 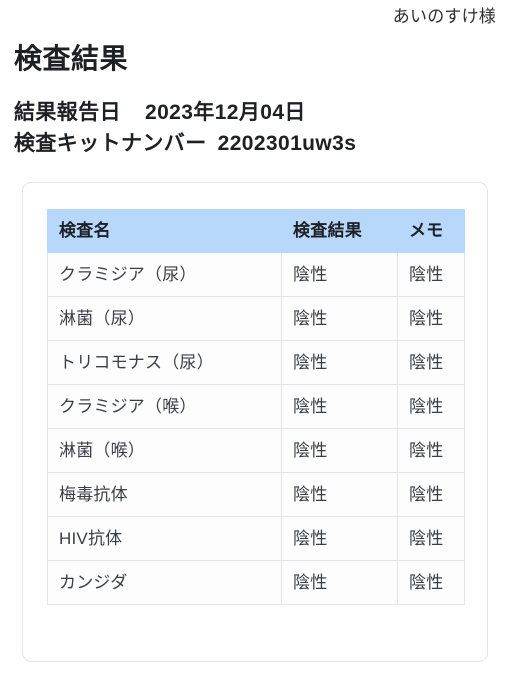 I want to click on column-header-memo: メモ, so click(x=431, y=231).